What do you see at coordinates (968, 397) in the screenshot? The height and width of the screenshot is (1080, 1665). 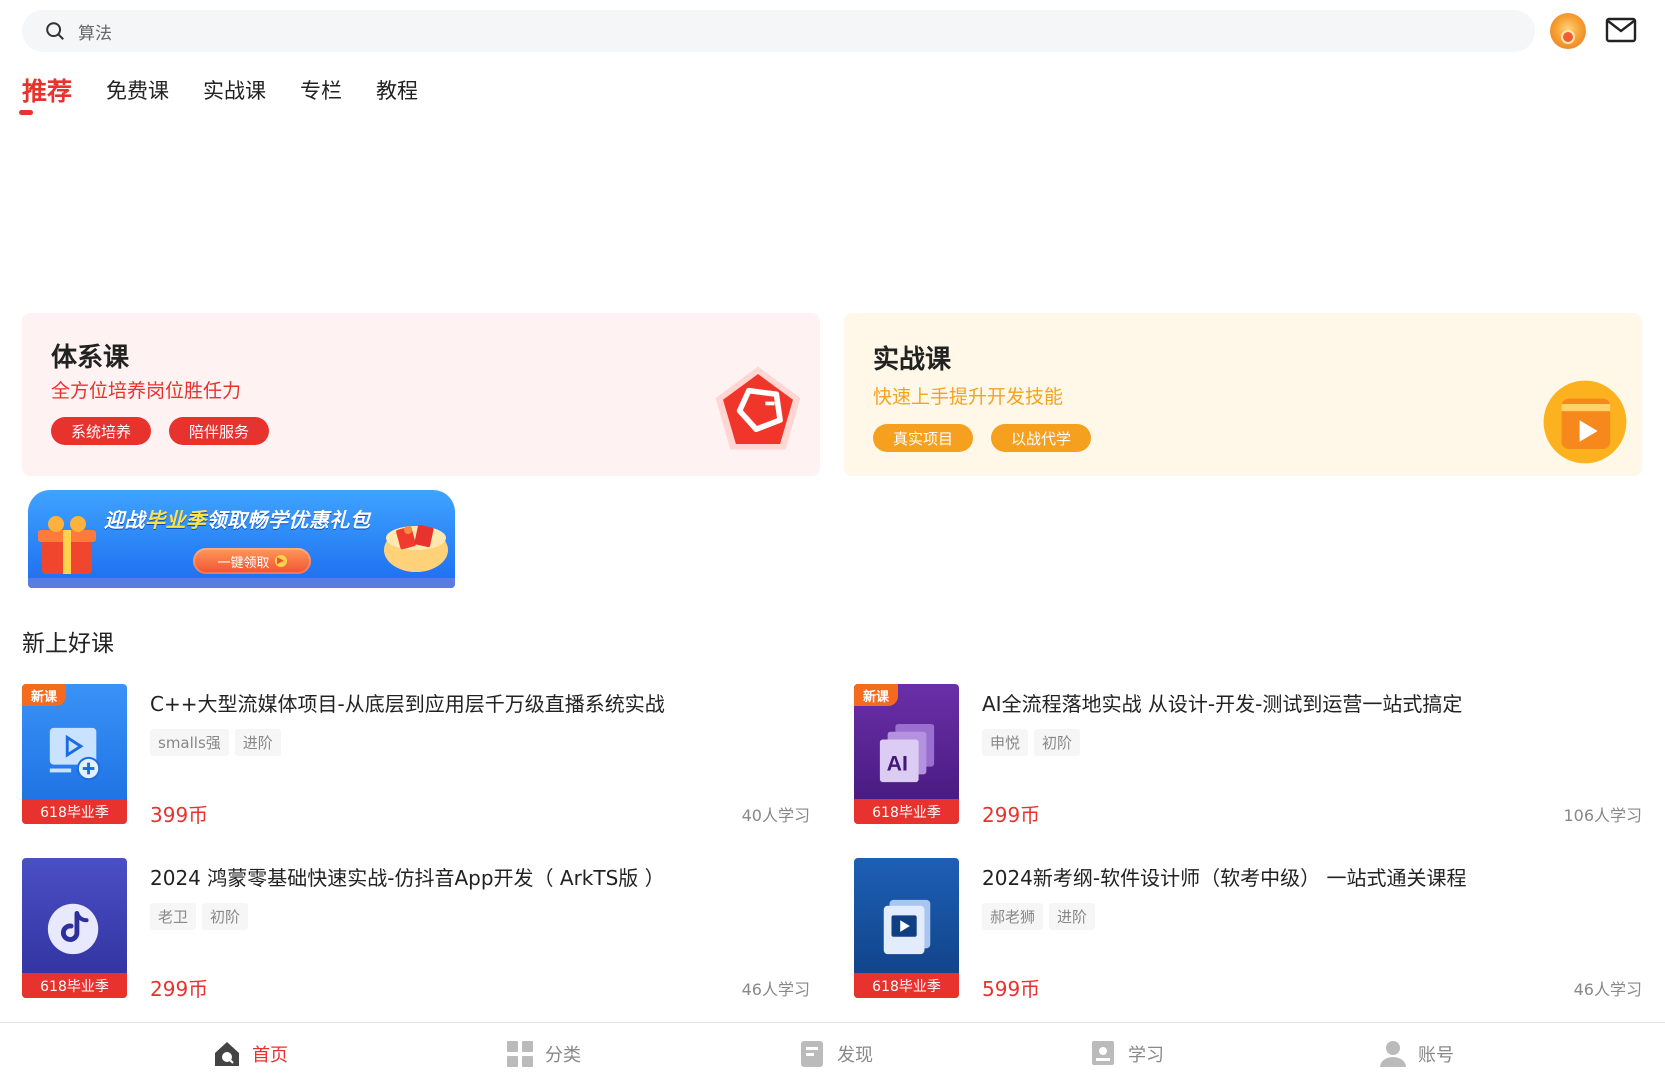 I see `category-subtitle: 快速上手提升开发技能` at bounding box center [968, 397].